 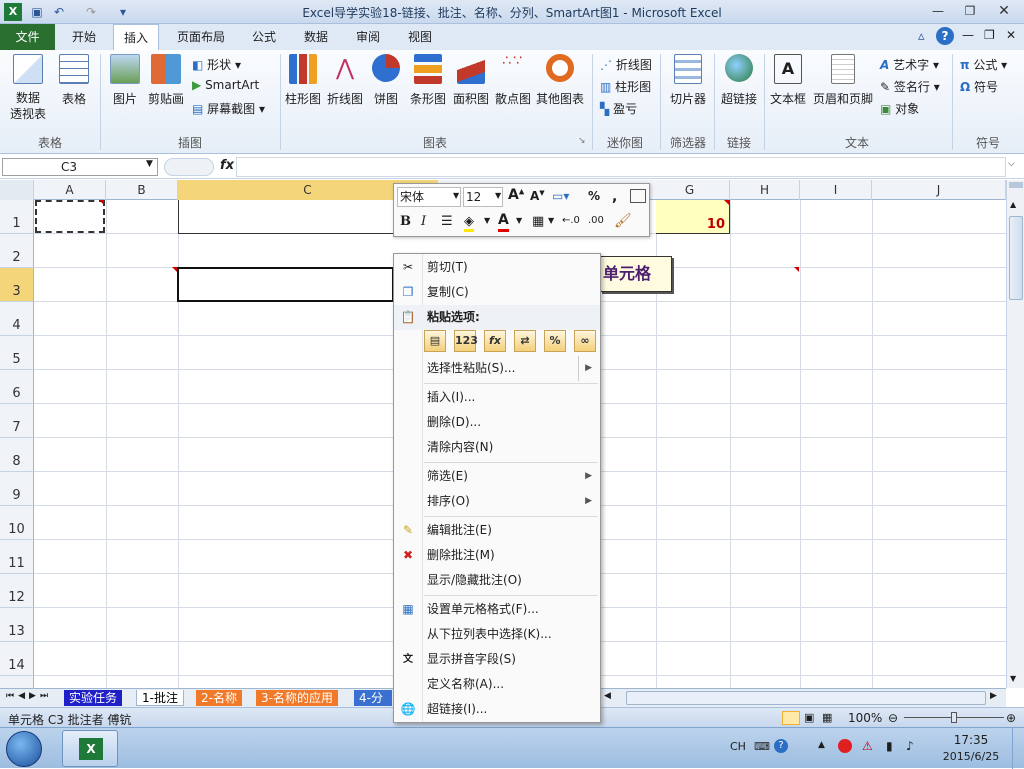 What do you see at coordinates (910, 746) in the screenshot?
I see `volume-icon: ♪` at bounding box center [910, 746].